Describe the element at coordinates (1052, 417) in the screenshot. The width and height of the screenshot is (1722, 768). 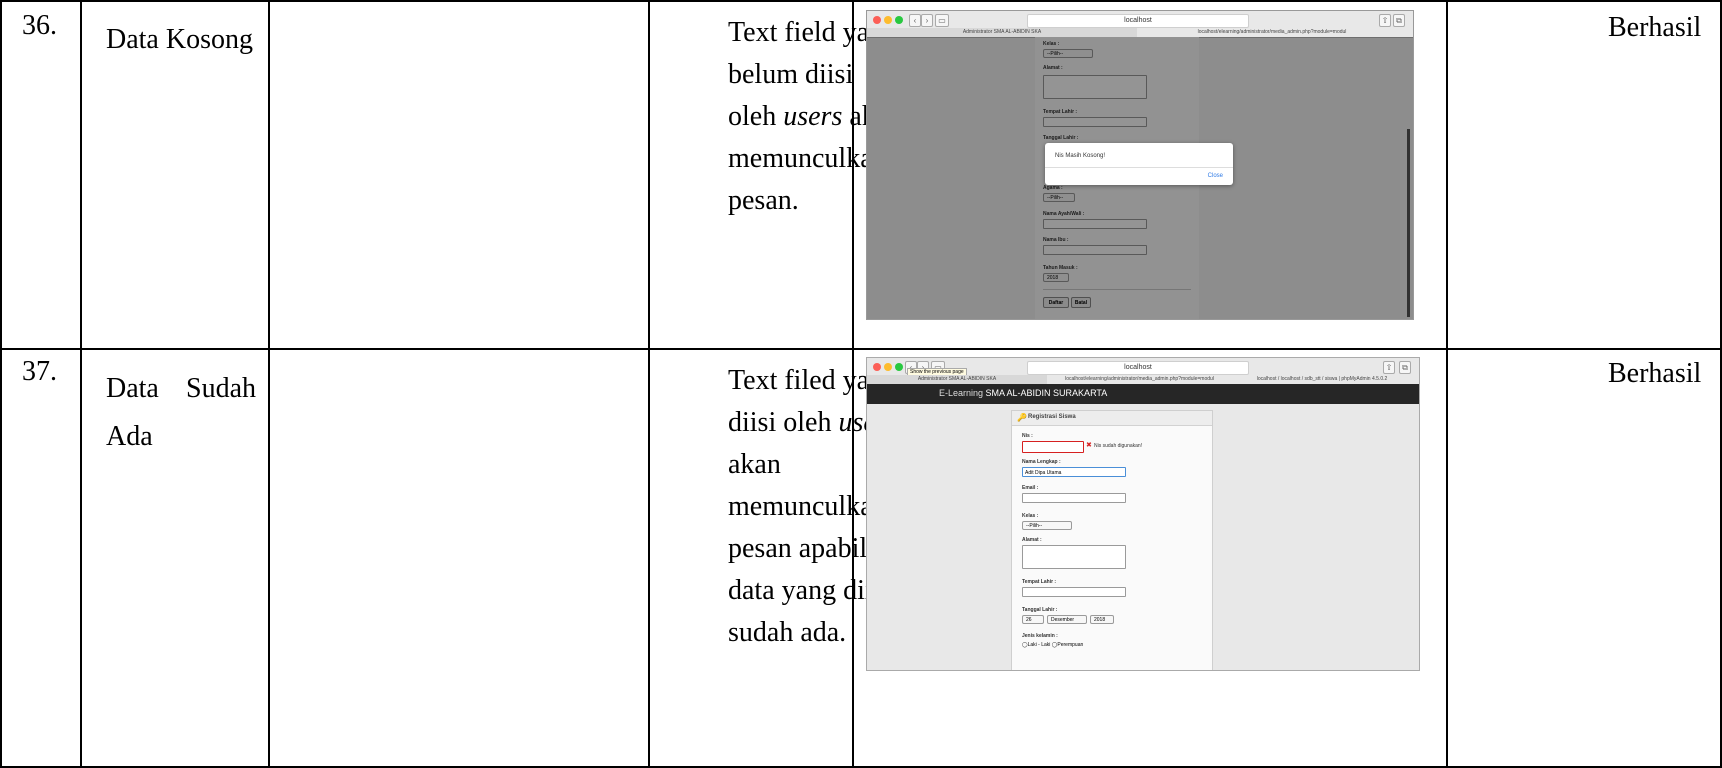
I see `panel-title: Registrasi Siswa` at that location.